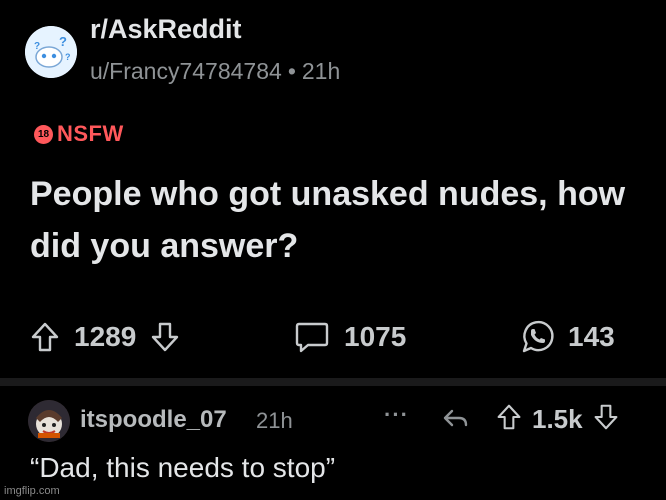  What do you see at coordinates (43, 134) in the screenshot?
I see `nsfw-badge-icon: 18` at bounding box center [43, 134].